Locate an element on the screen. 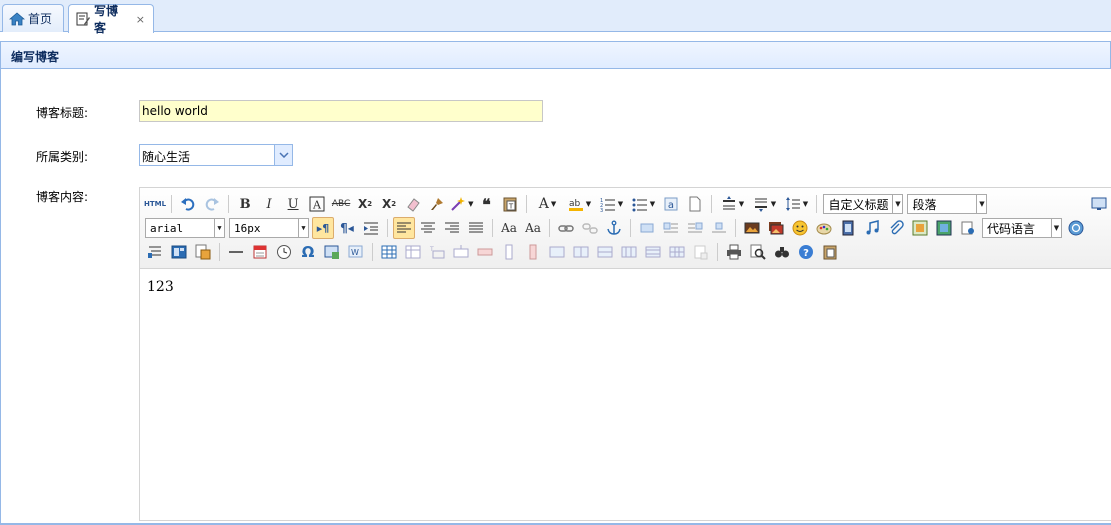  insert-row-icon is located at coordinates (461, 252).